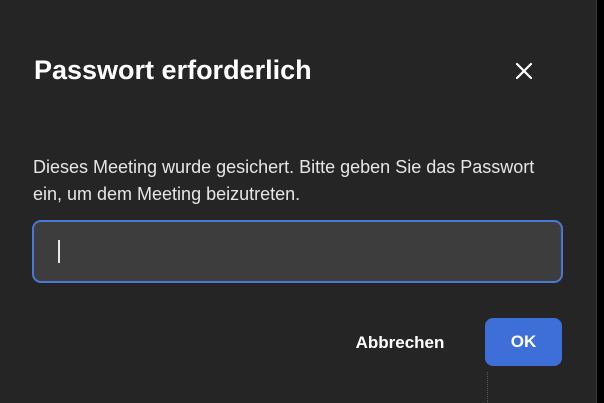  I want to click on password-field, so click(297, 251).